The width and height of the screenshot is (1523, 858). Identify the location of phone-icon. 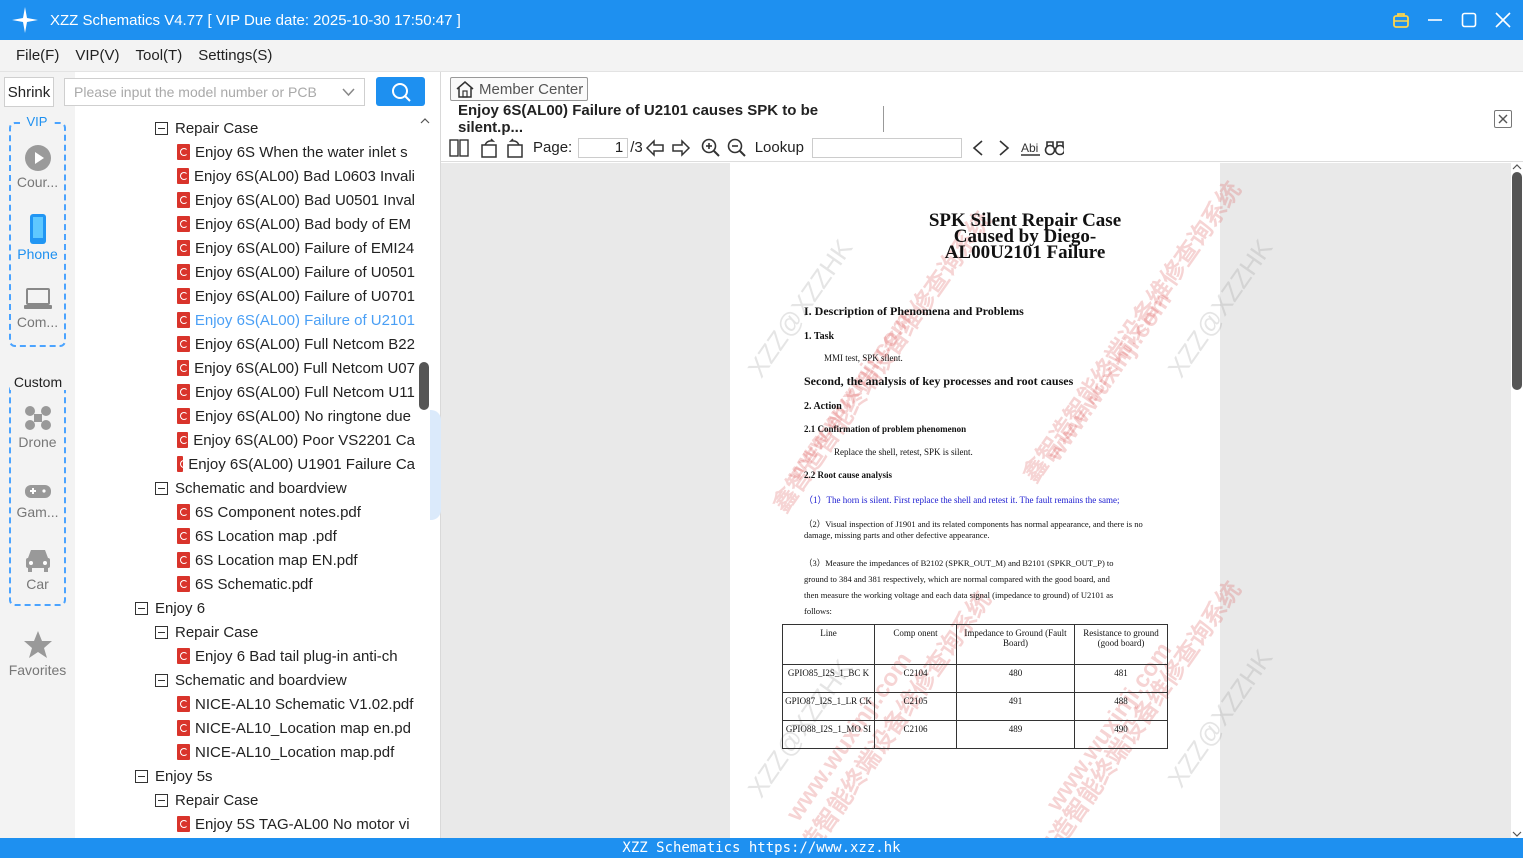
(37, 229).